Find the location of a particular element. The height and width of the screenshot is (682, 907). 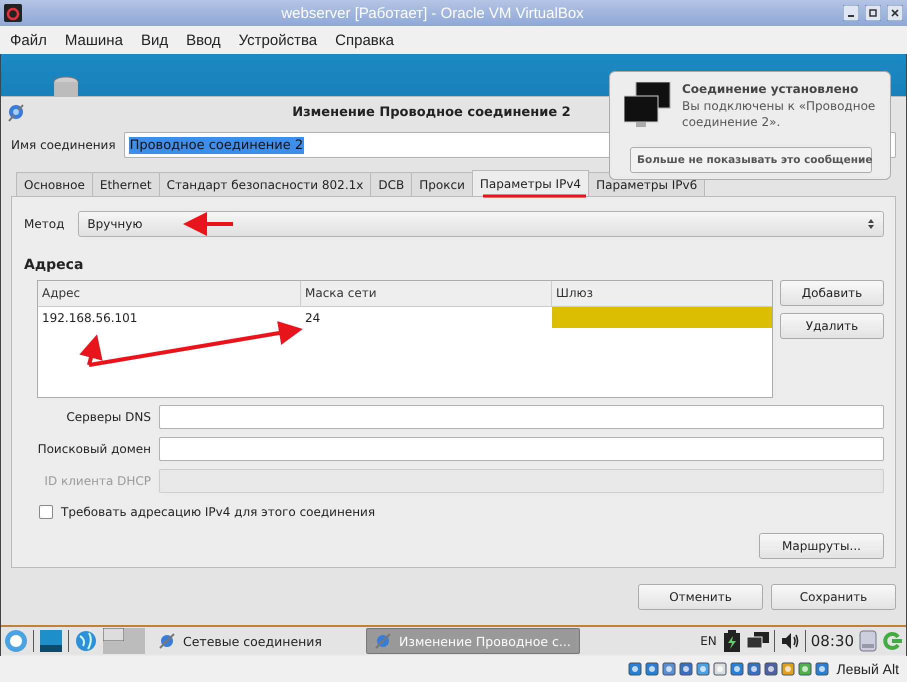

app-logo-icon is located at coordinates (13, 13).